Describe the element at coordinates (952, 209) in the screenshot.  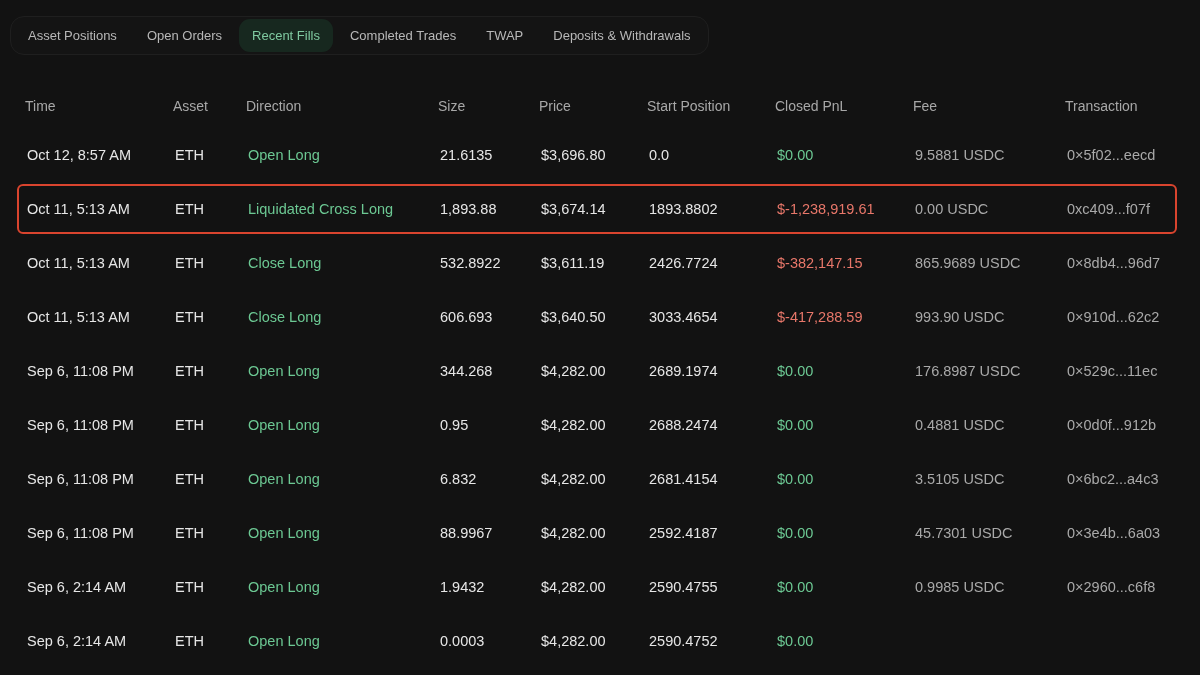
I see `table-cell-text: 0.00 USDC` at that location.